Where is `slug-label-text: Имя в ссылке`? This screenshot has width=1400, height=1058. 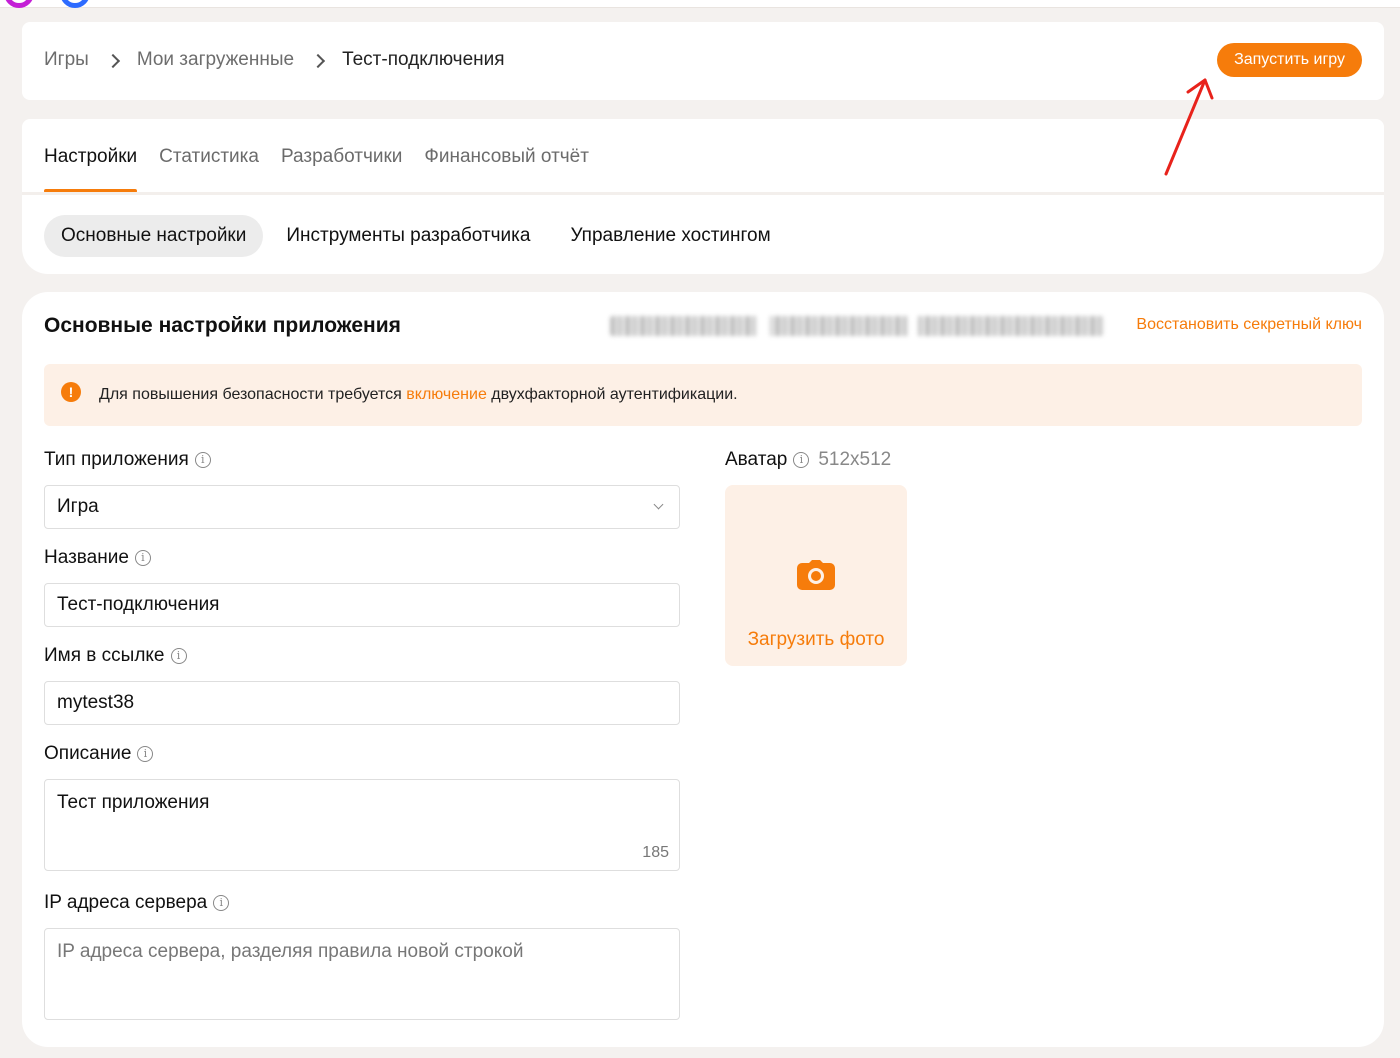 slug-label-text: Имя в ссылке is located at coordinates (104, 655).